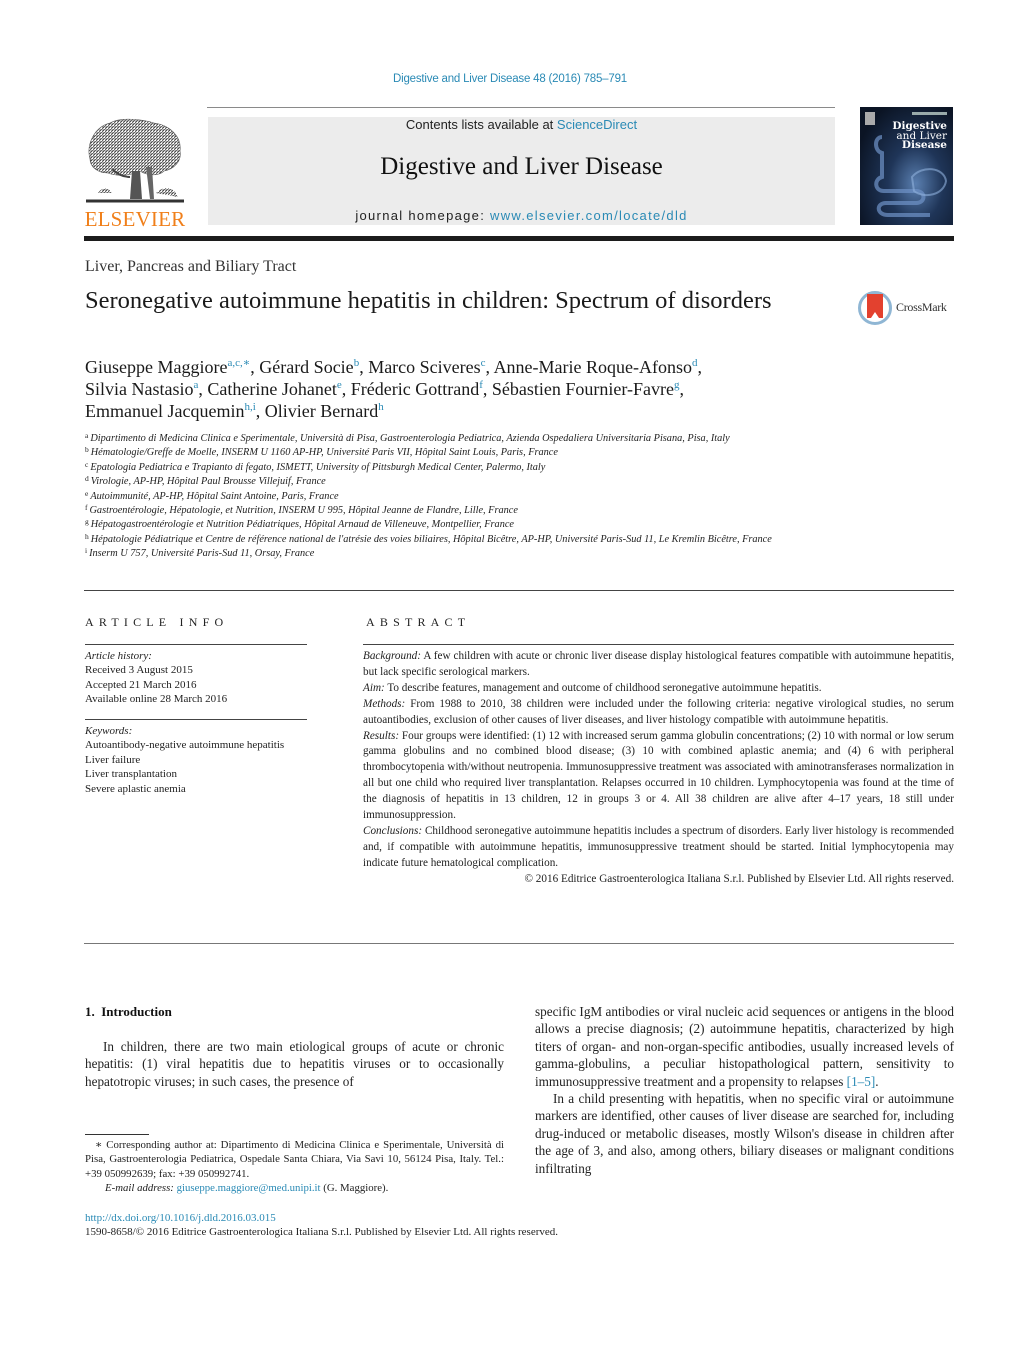 The image size is (1020, 1351). I want to click on section-label: Aim:, so click(374, 687).